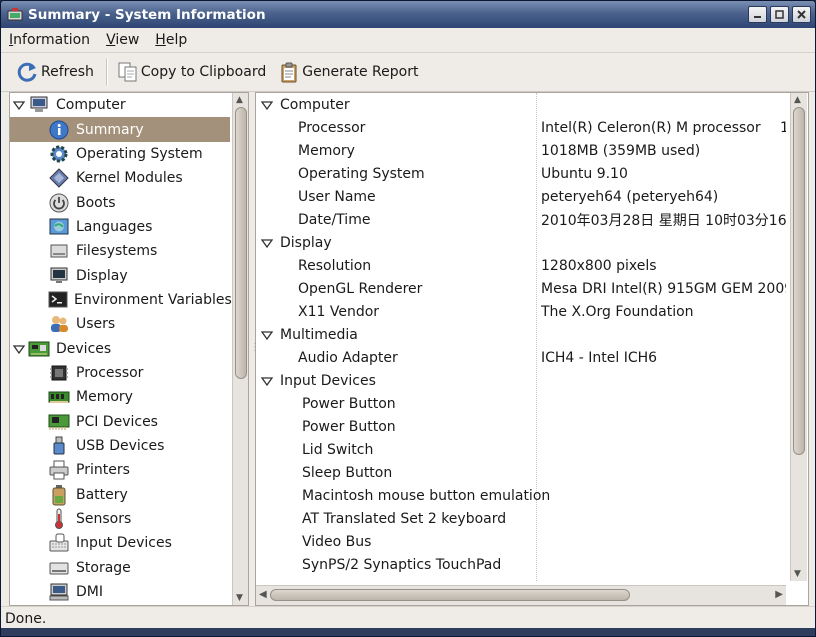  What do you see at coordinates (783, 128) in the screenshot?
I see `detail-value-overflow: 1` at bounding box center [783, 128].